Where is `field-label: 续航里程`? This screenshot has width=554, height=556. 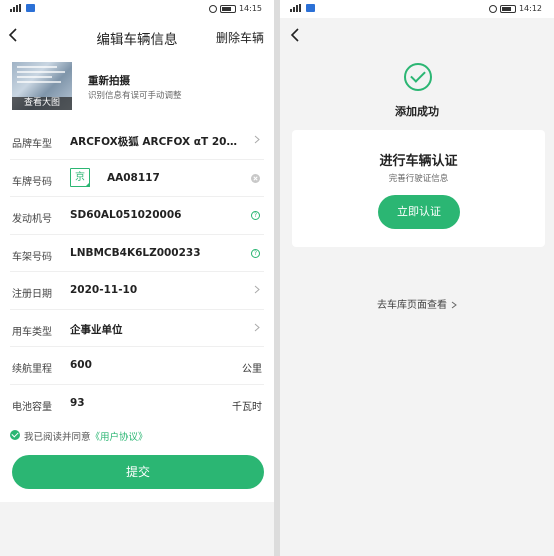 field-label: 续航里程 is located at coordinates (32, 369).